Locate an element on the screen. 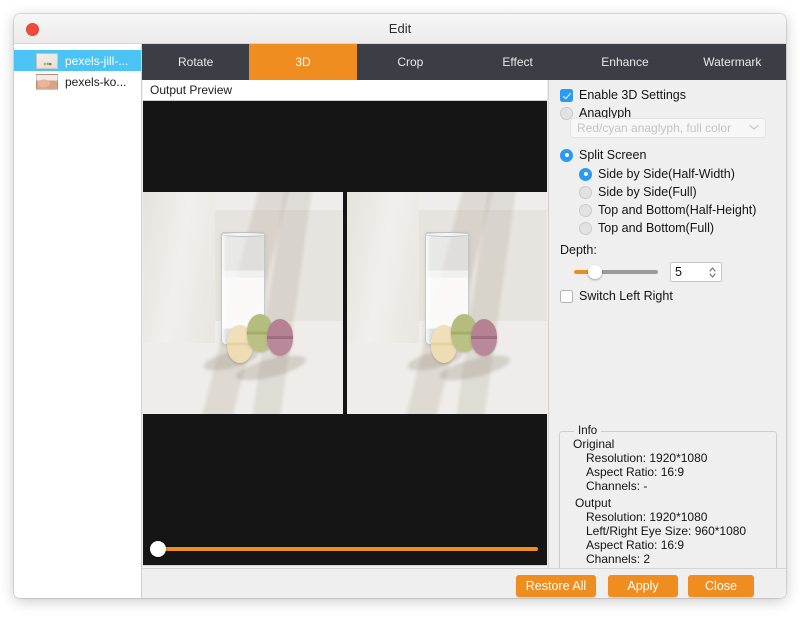  switch-left-right-checkbox: Switch Left Right is located at coordinates (616, 296).